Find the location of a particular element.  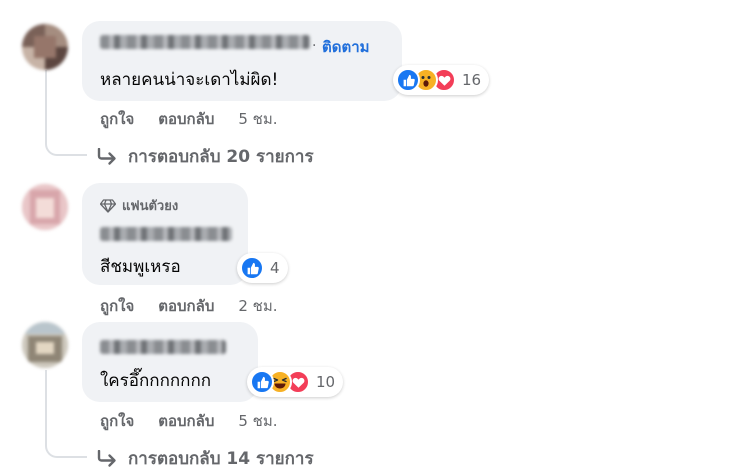

comment-text: หลายคนน่าจะเดาไม่ผิด! is located at coordinates (189, 80).